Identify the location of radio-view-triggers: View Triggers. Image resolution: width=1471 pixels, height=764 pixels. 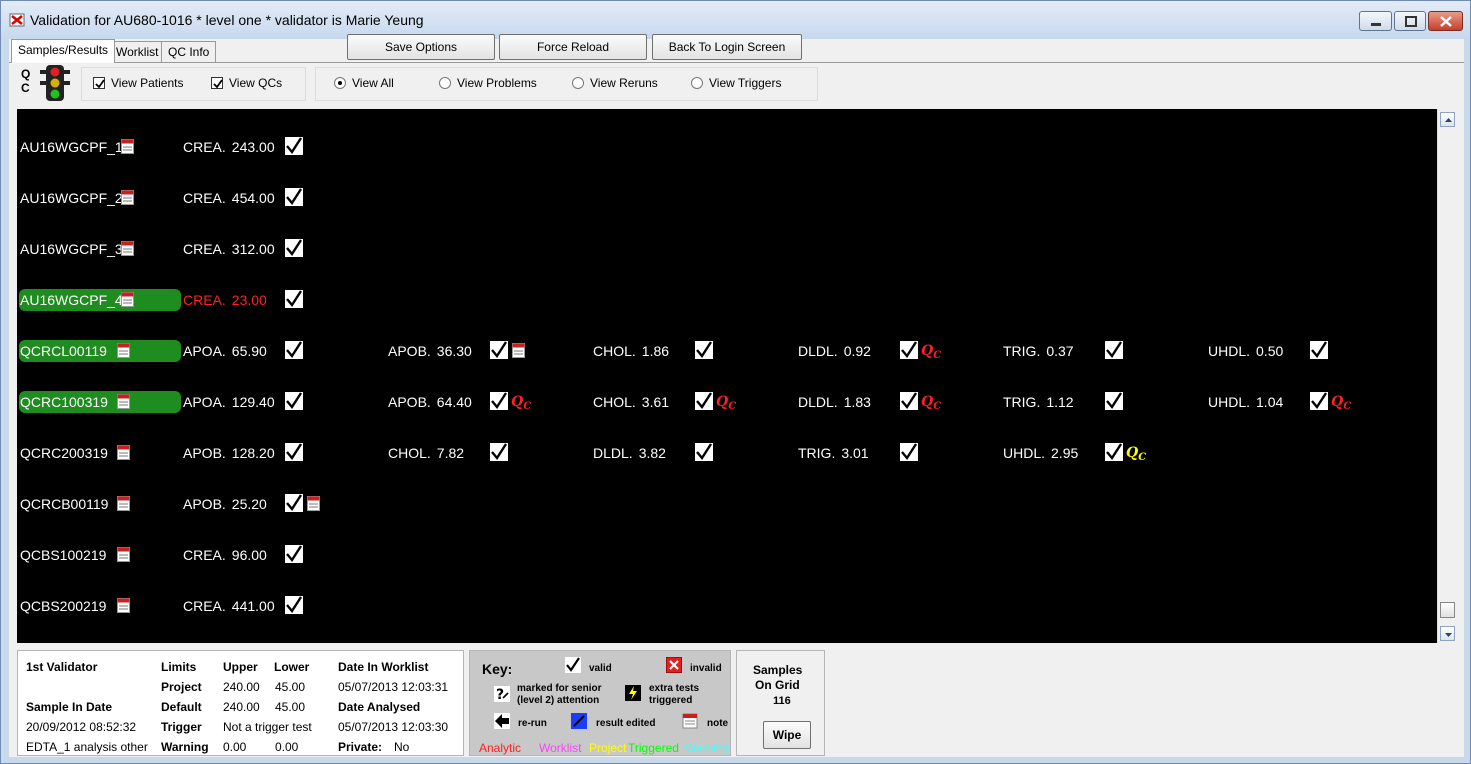
(736, 83).